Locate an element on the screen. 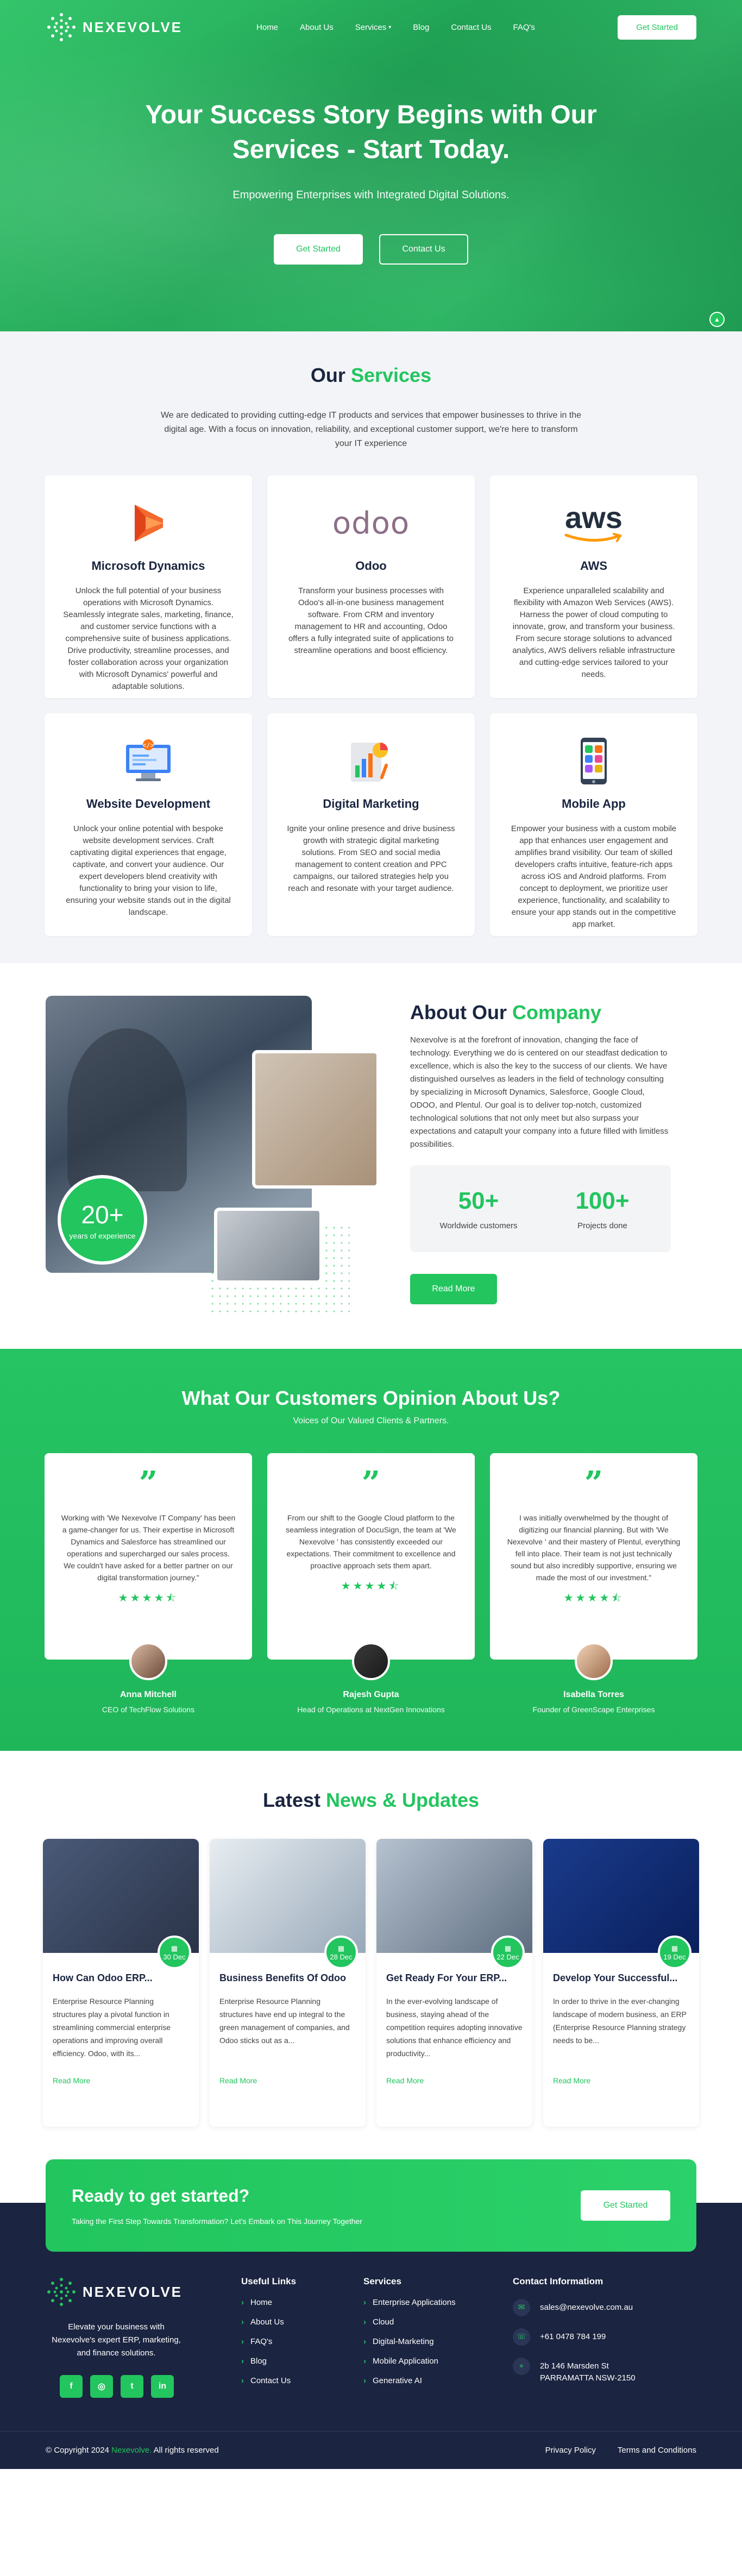  contact-phone: ☏ +61 0478 784 199 is located at coordinates (578, 2337).